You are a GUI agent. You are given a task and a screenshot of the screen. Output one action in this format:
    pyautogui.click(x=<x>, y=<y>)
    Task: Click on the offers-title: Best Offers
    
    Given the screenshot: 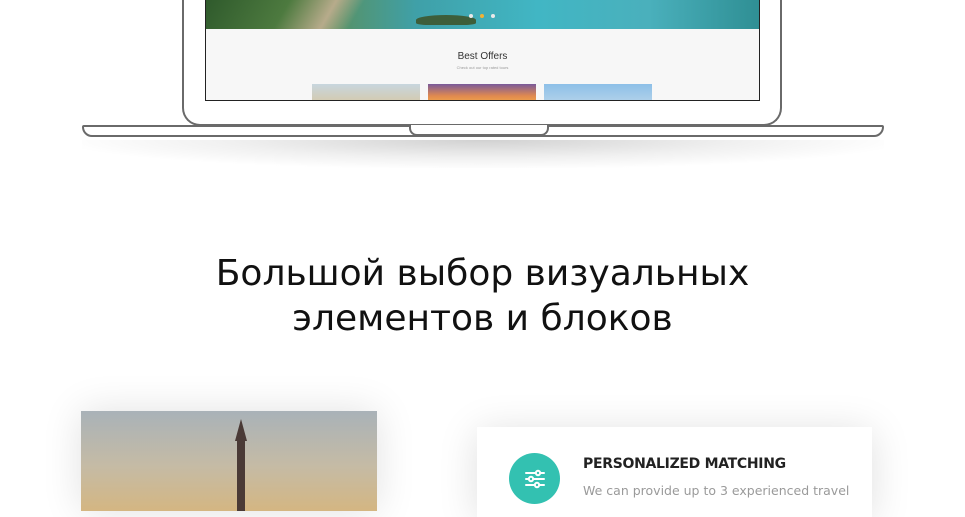 What is the action you would take?
    pyautogui.click(x=482, y=56)
    